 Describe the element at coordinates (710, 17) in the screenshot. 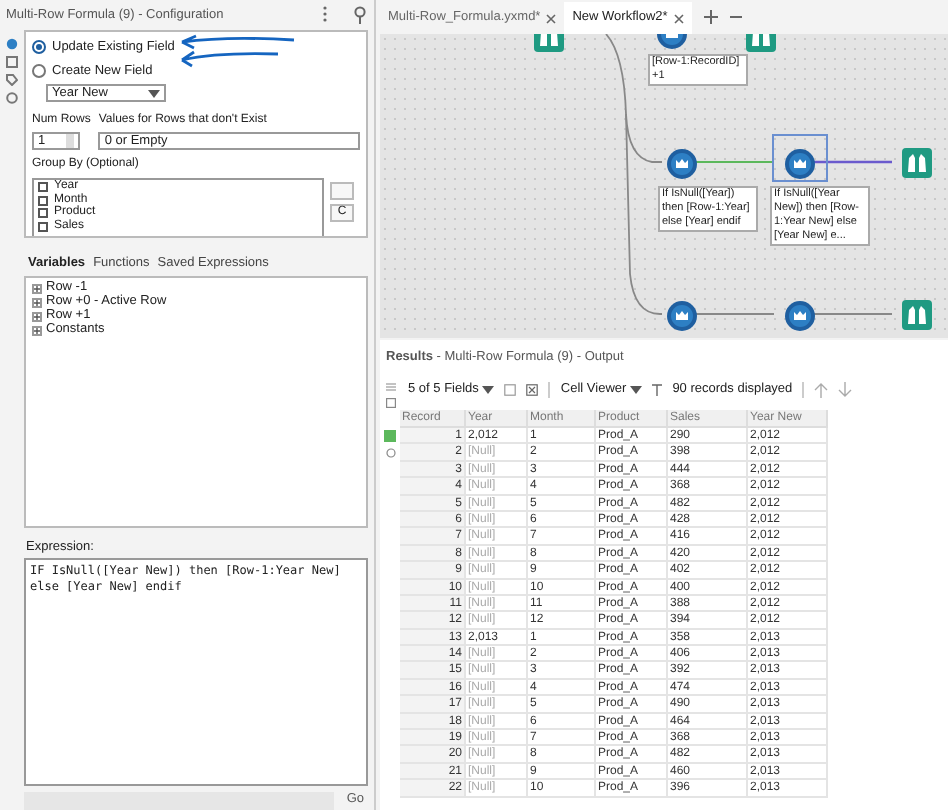

I see `plus-icon` at that location.